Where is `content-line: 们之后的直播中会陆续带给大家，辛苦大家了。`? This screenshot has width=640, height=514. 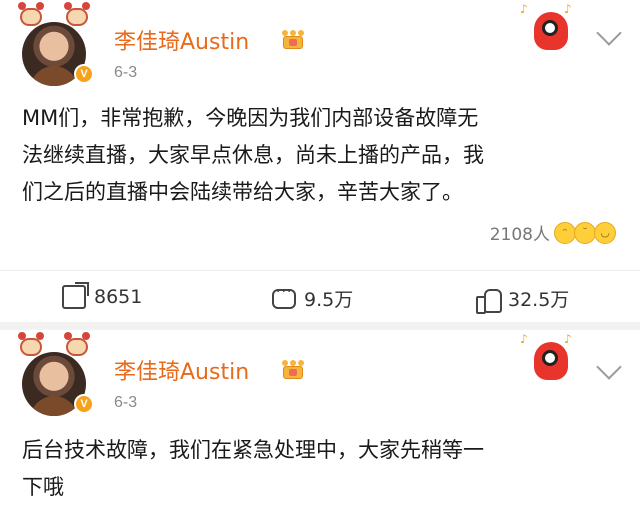 content-line: 们之后的直播中会陆续带给大家，辛苦大家了。 is located at coordinates (242, 192).